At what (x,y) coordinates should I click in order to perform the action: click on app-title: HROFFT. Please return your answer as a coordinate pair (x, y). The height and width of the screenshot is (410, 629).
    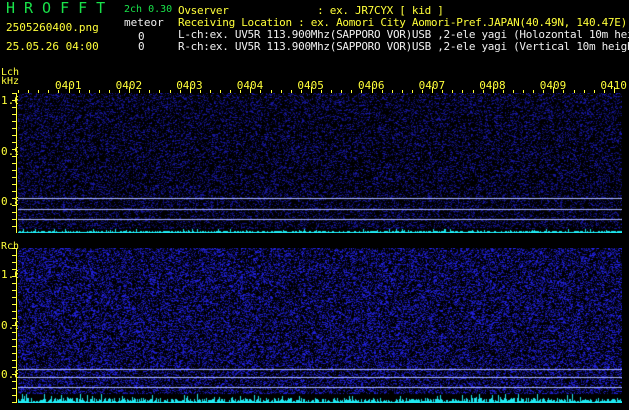
    Looking at the image, I should click on (60, 8).